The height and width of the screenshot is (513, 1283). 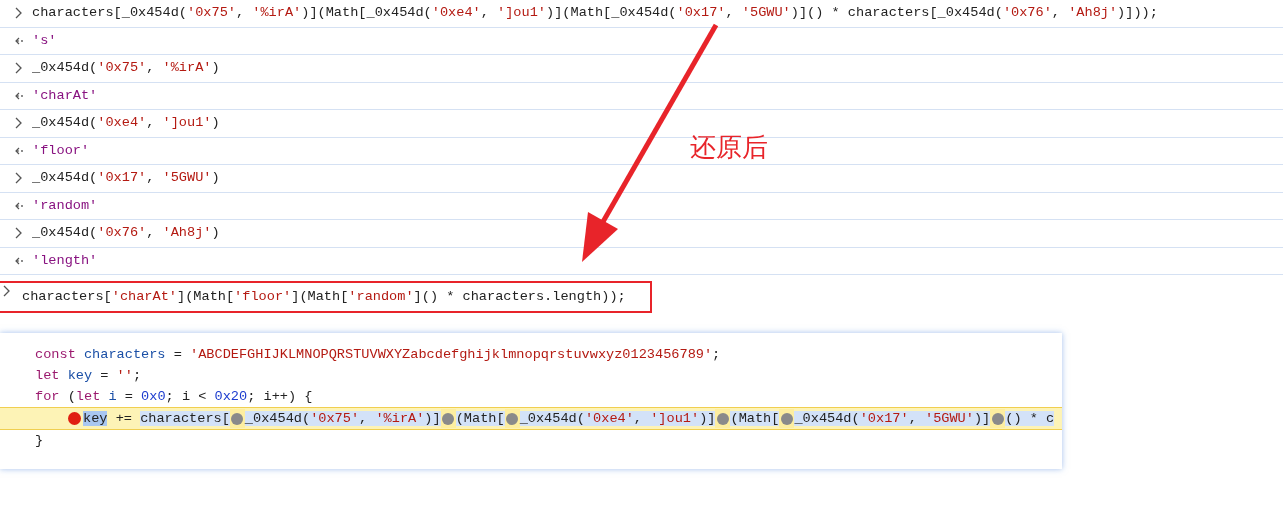 What do you see at coordinates (324, 297) in the screenshot?
I see `command-text: characters['charAt'](Math['floor'](Math['random']() * characters.length));` at bounding box center [324, 297].